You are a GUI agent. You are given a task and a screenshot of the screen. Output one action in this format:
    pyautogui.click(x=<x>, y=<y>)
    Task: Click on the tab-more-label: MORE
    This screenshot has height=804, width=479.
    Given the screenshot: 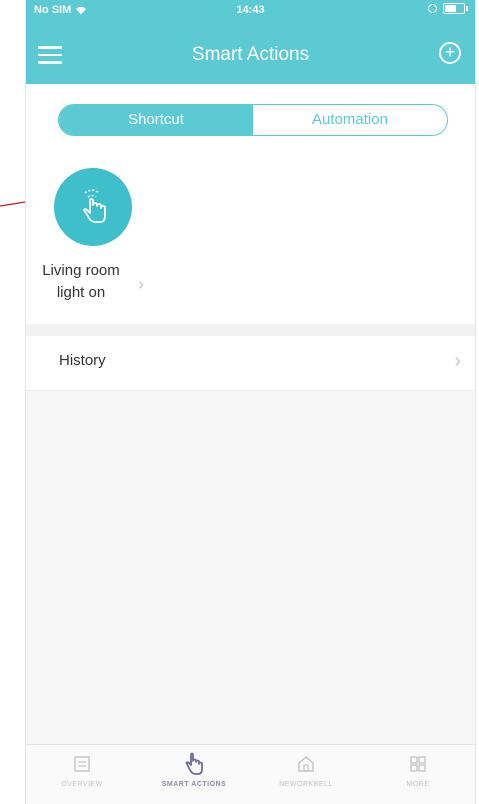 What is the action you would take?
    pyautogui.click(x=418, y=784)
    